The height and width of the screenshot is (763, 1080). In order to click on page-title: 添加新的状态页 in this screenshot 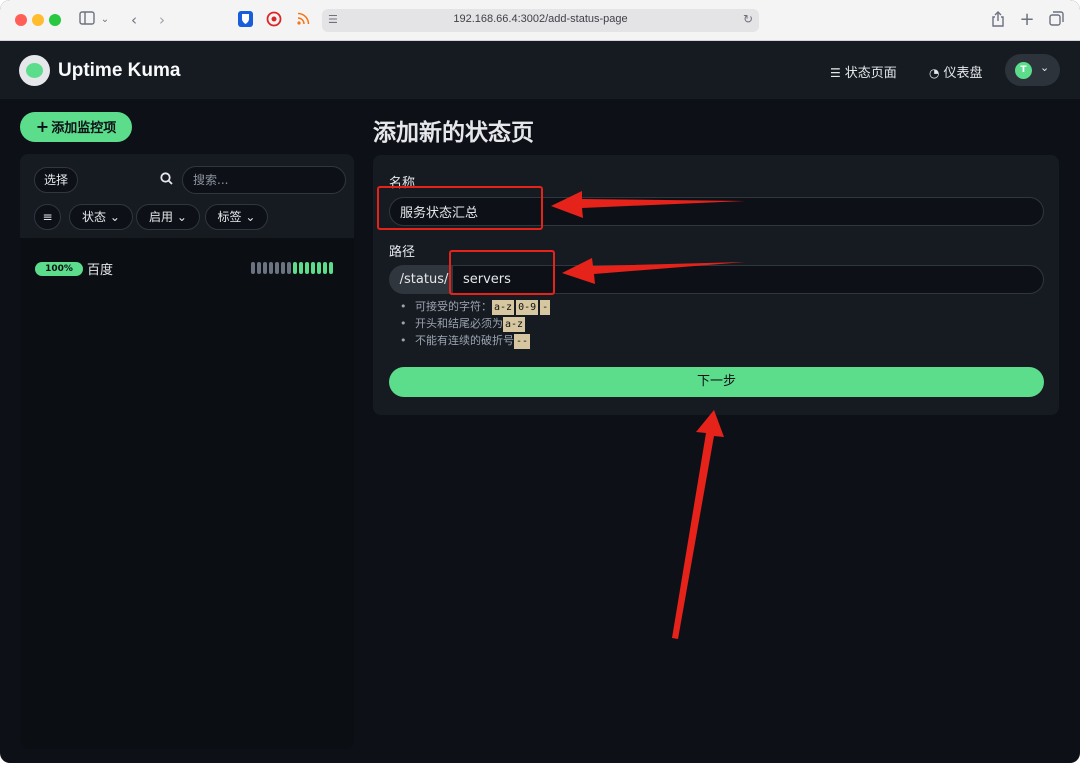, I will do `click(453, 133)`.